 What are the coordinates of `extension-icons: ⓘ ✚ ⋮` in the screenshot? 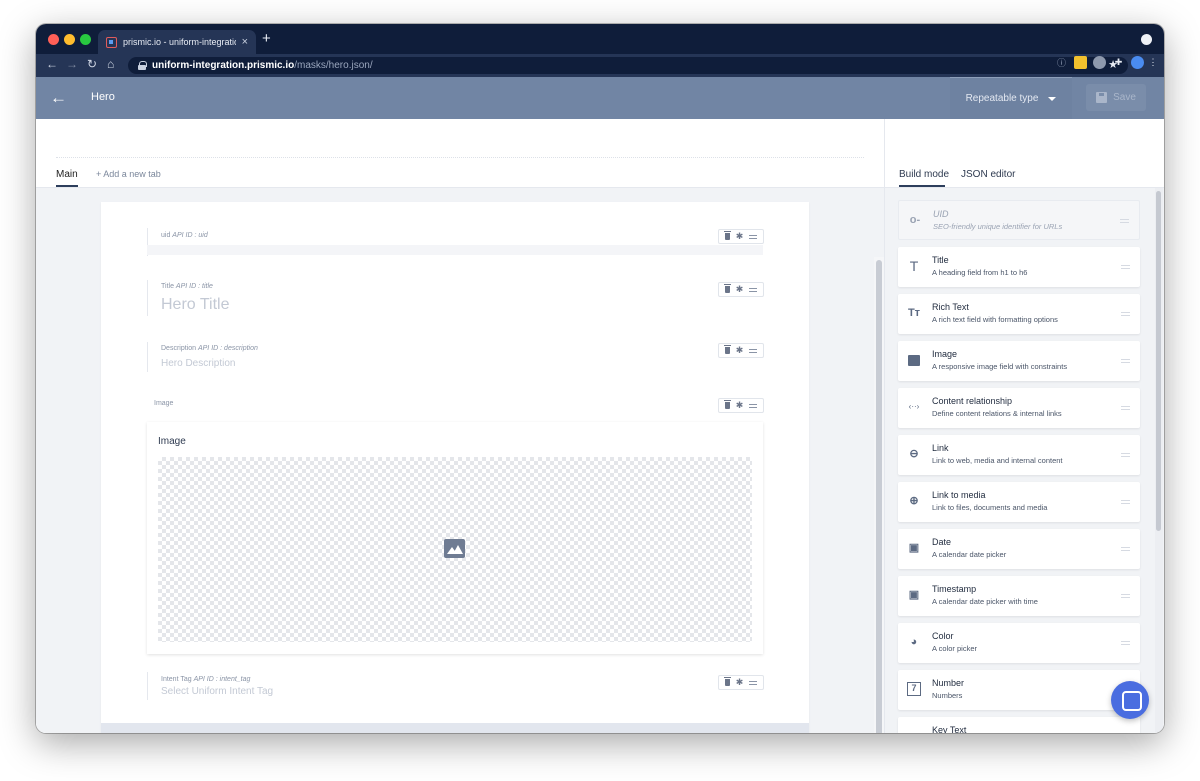 It's located at (1106, 62).